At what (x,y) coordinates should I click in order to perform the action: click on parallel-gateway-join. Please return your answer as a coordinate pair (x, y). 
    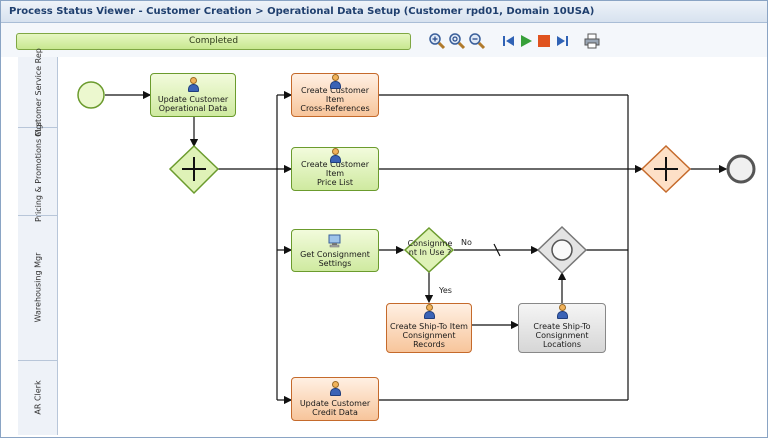
    Looking at the image, I should click on (666, 169).